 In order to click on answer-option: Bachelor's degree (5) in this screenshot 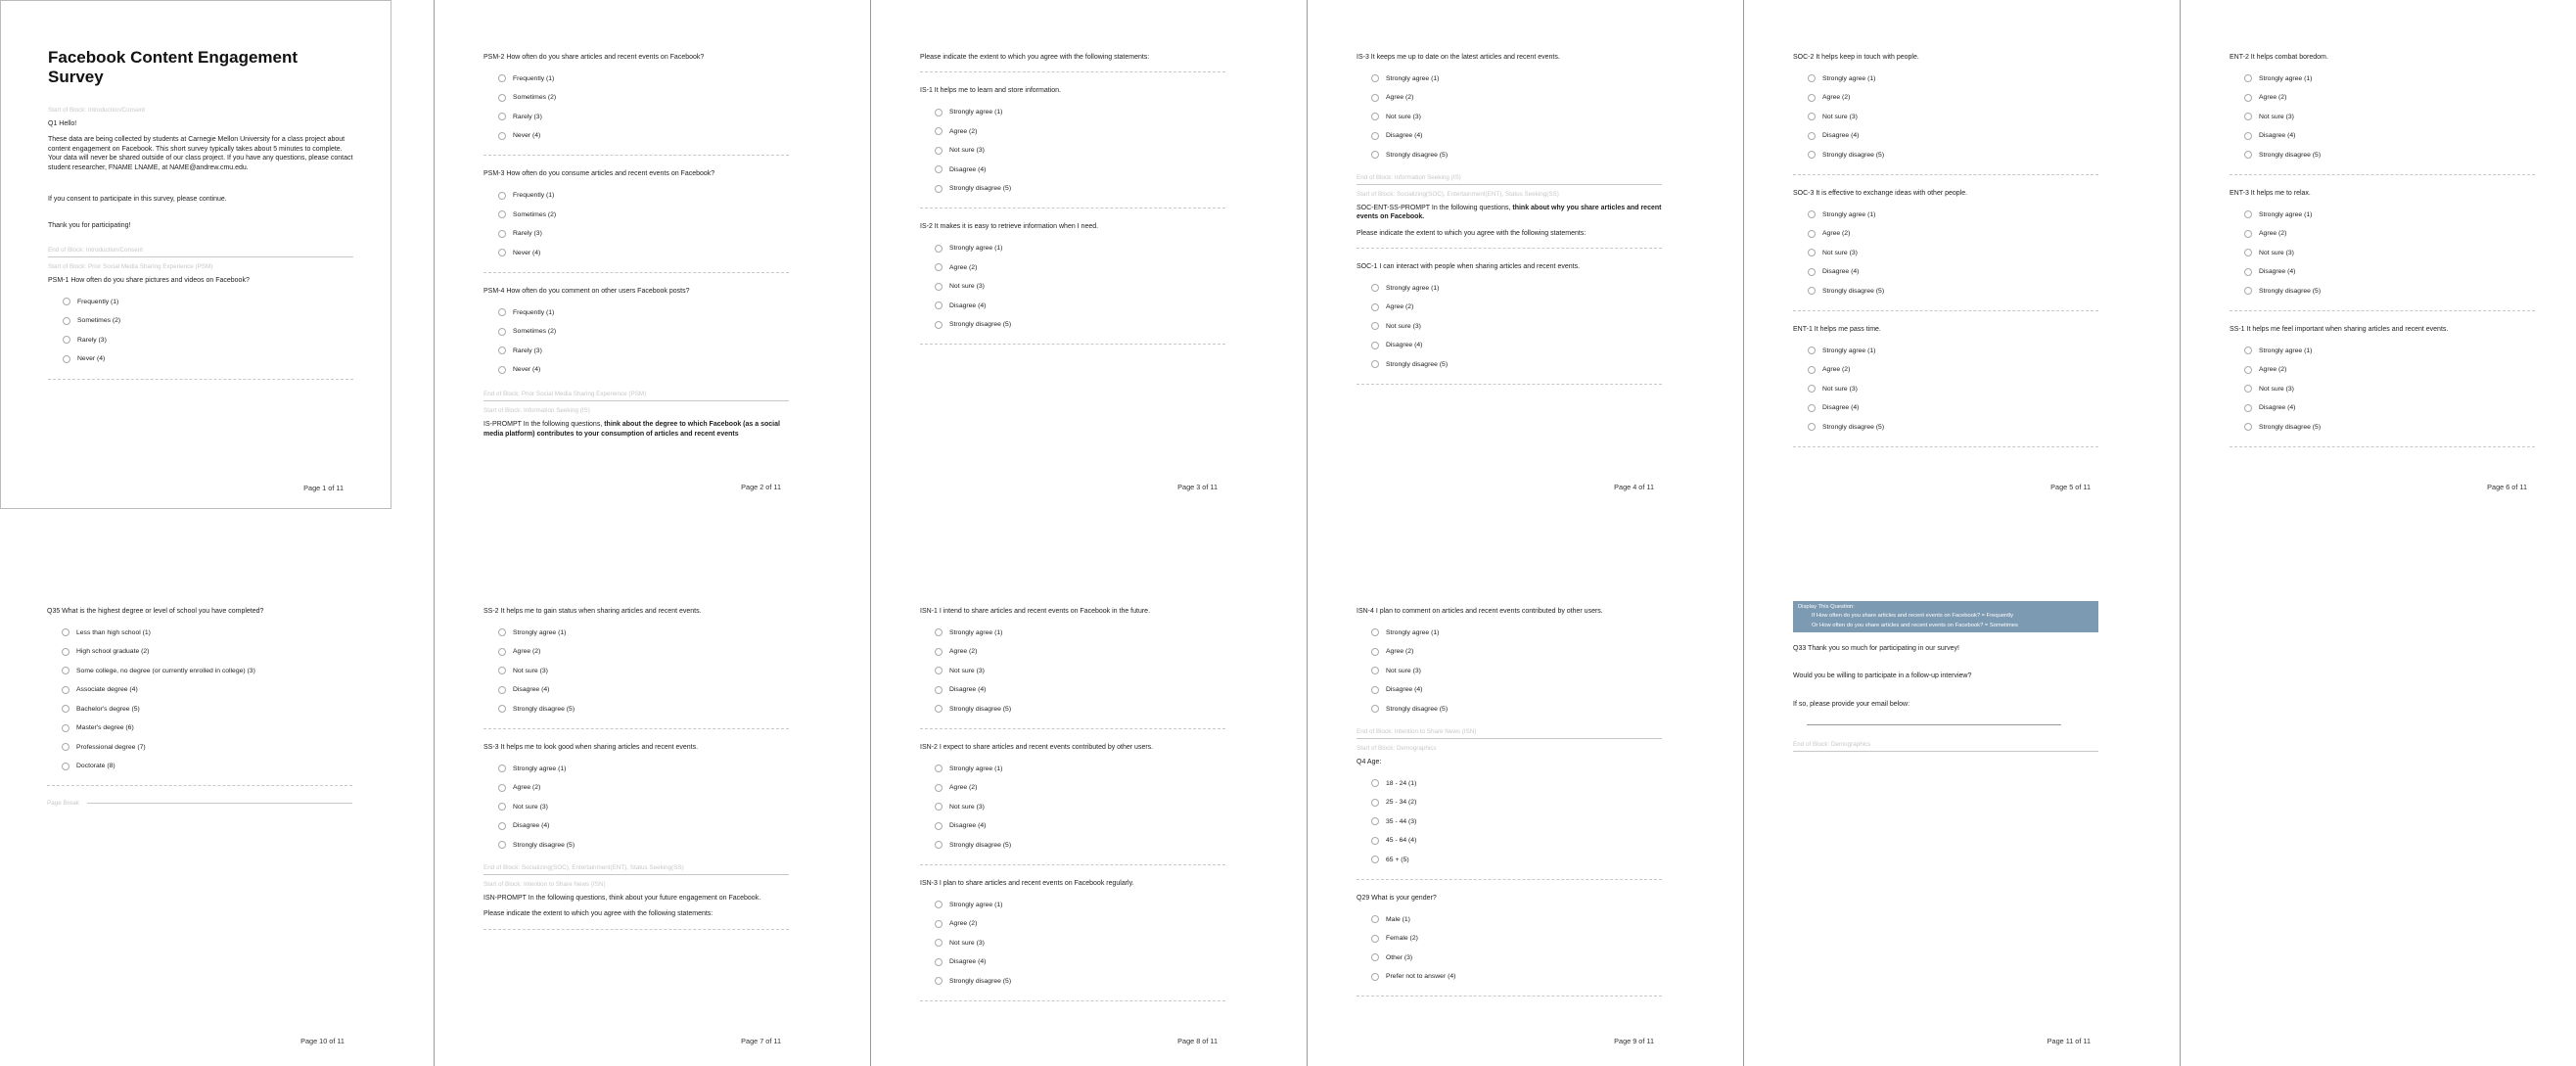, I will do `click(207, 709)`.